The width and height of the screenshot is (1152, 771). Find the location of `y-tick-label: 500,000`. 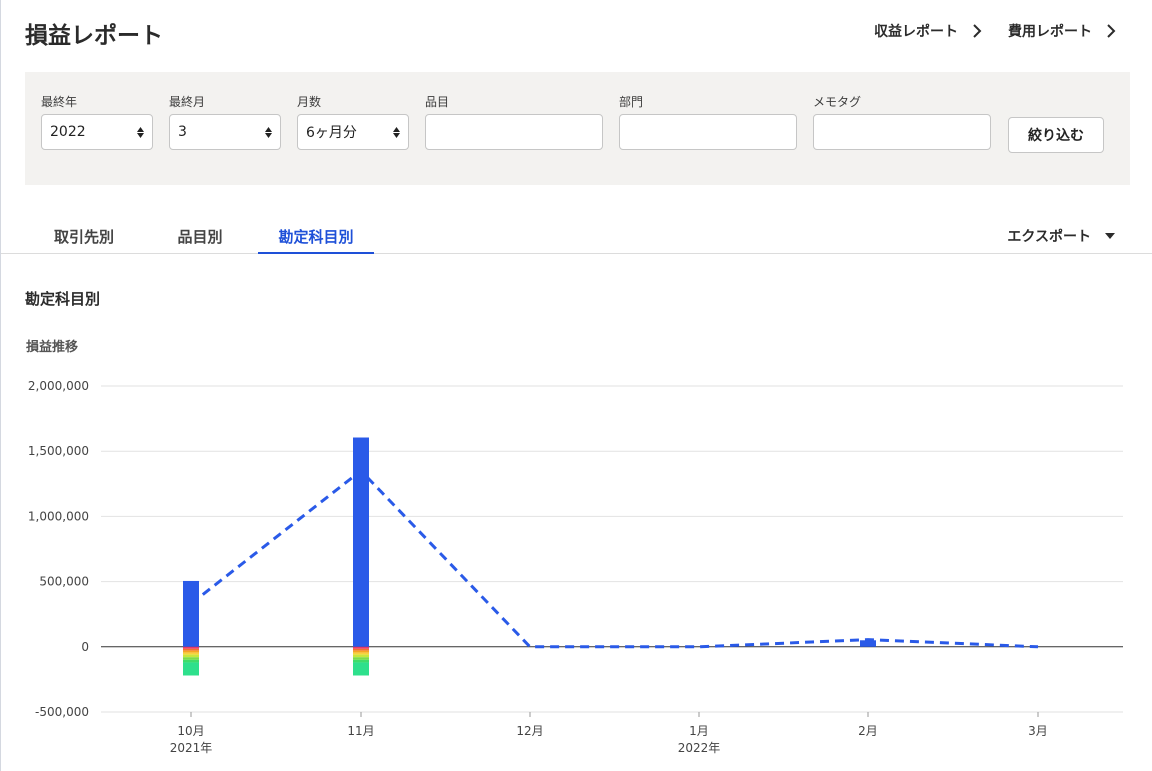

y-tick-label: 500,000 is located at coordinates (64, 582).